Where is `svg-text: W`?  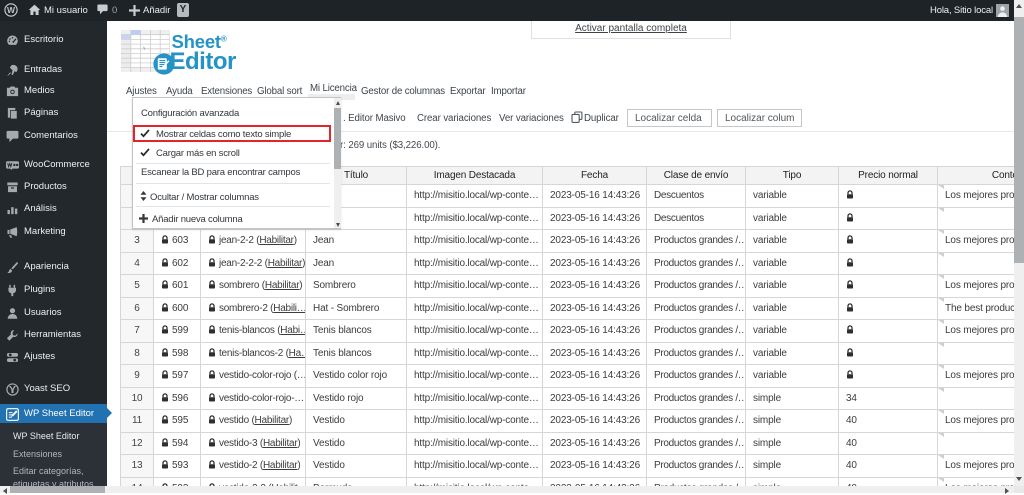 svg-text: W is located at coordinates (11, 10).